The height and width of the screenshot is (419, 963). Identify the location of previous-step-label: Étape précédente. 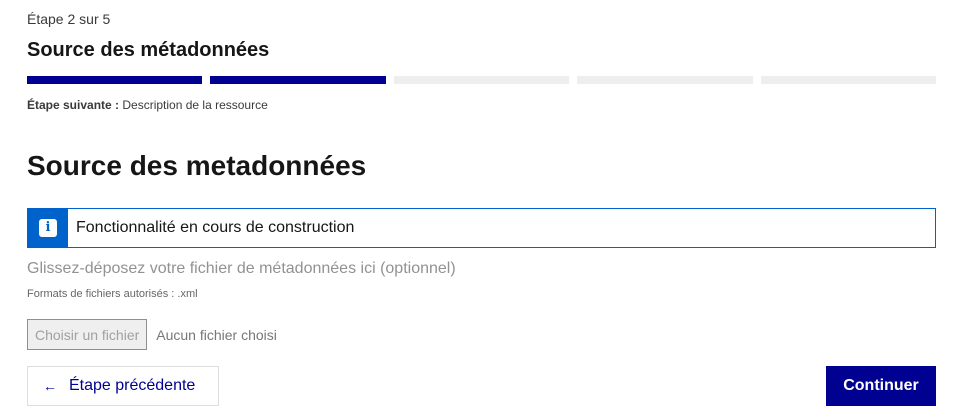
(132, 385).